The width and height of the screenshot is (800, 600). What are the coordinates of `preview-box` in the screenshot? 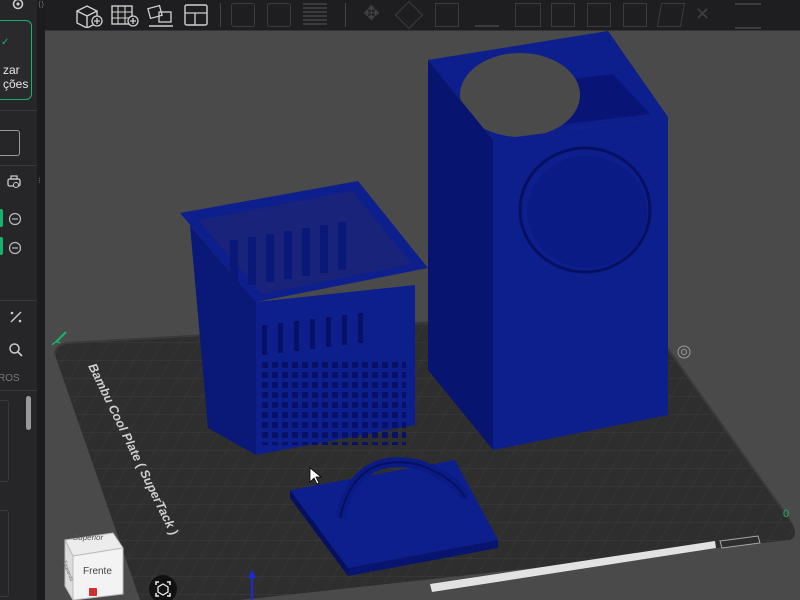 It's located at (10, 143).